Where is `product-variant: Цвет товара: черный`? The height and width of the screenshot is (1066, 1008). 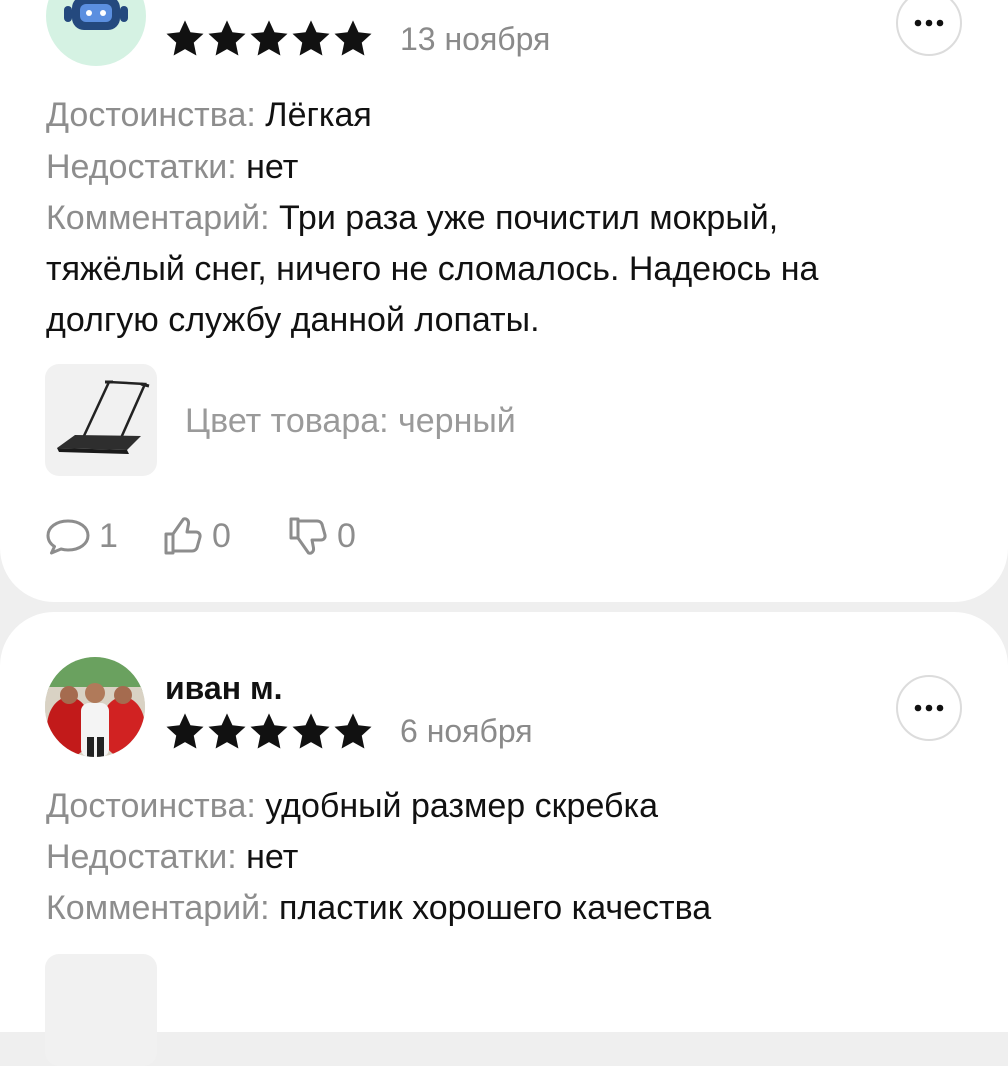
product-variant: Цвет товара: черный is located at coordinates (350, 421).